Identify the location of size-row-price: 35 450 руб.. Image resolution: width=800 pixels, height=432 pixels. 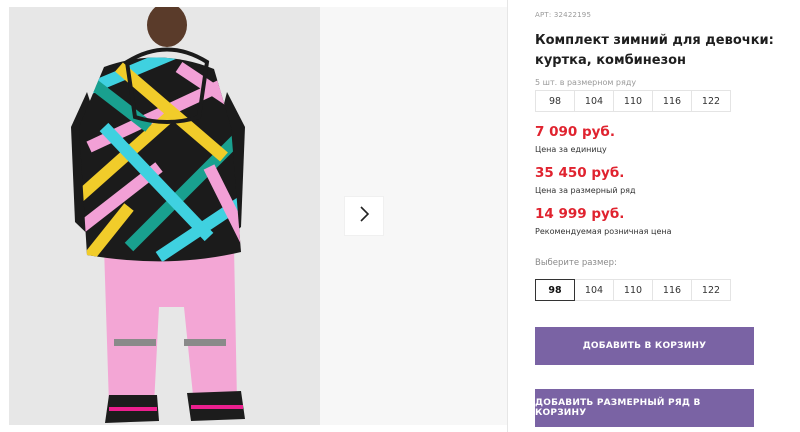
(580, 173).